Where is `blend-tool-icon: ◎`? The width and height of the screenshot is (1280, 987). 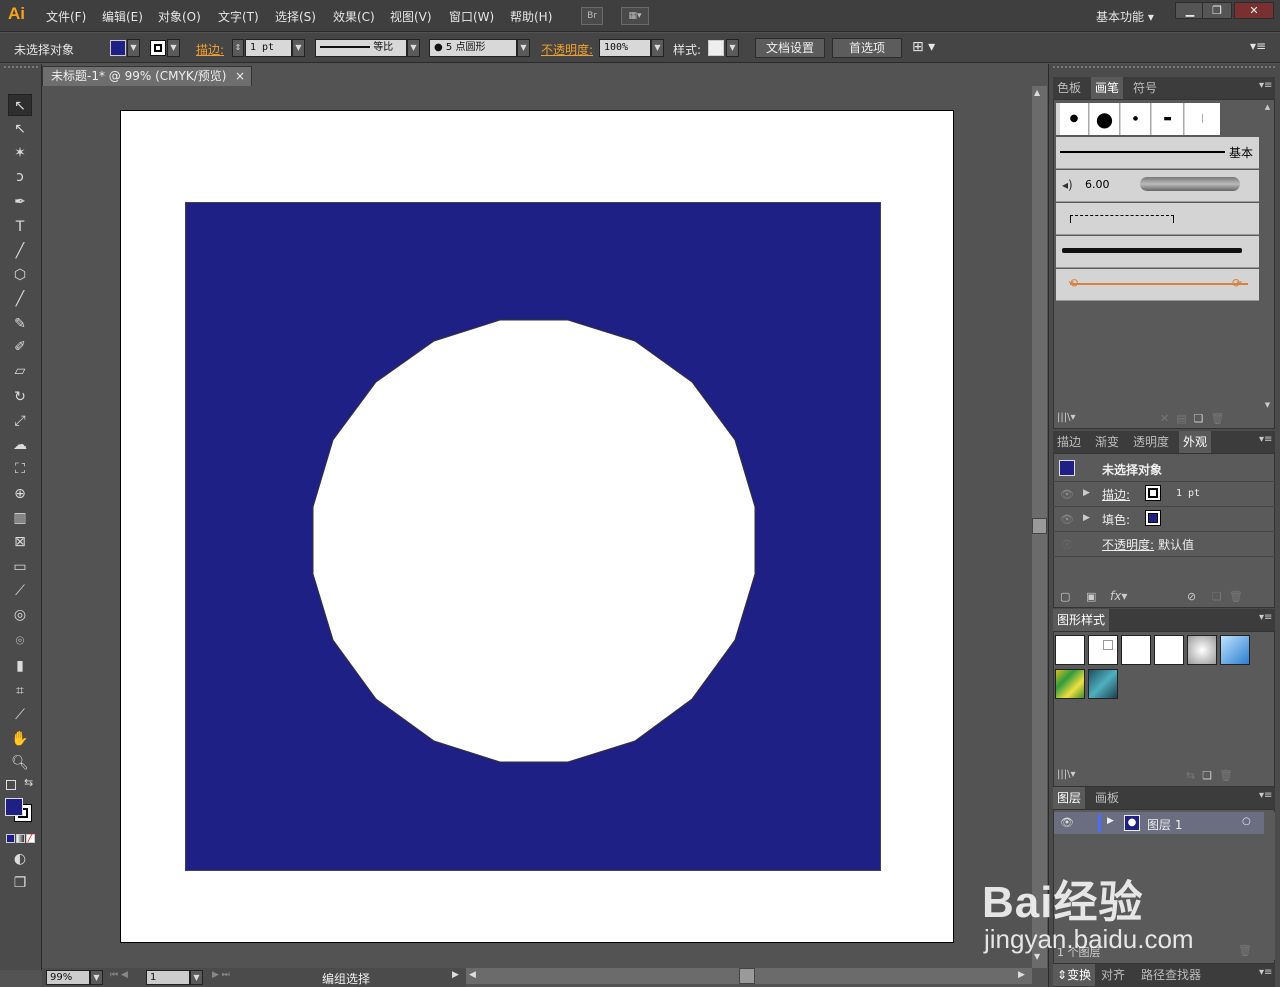
blend-tool-icon: ◎ is located at coordinates (20, 615).